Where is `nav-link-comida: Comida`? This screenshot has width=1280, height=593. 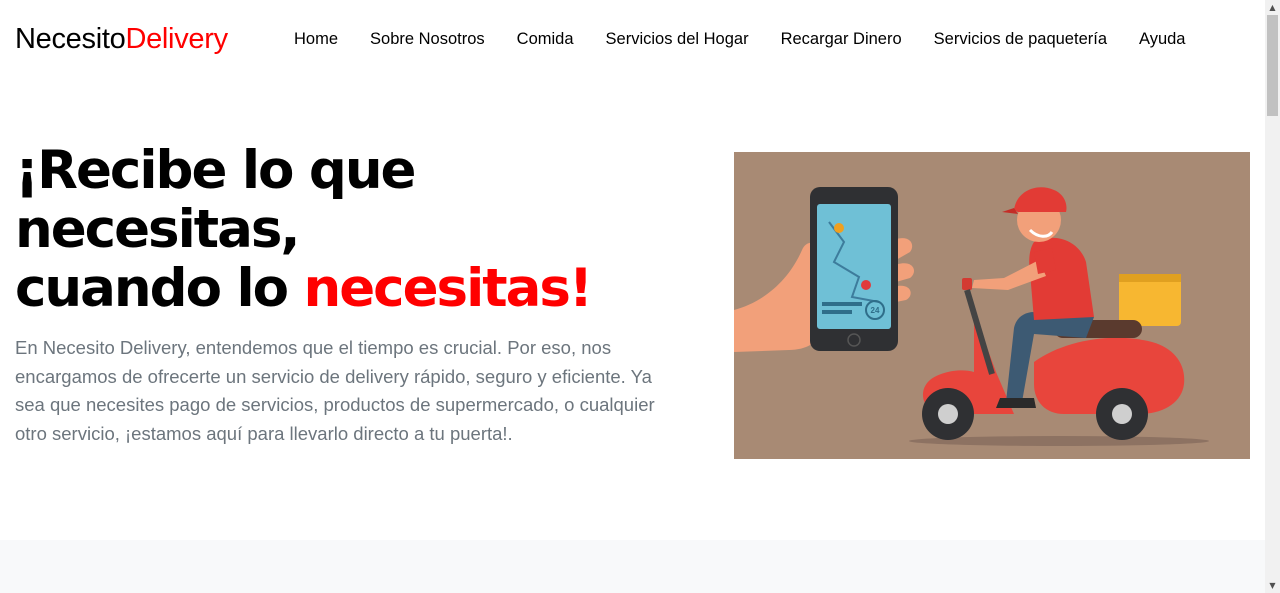
nav-link-comida: Comida is located at coordinates (545, 39).